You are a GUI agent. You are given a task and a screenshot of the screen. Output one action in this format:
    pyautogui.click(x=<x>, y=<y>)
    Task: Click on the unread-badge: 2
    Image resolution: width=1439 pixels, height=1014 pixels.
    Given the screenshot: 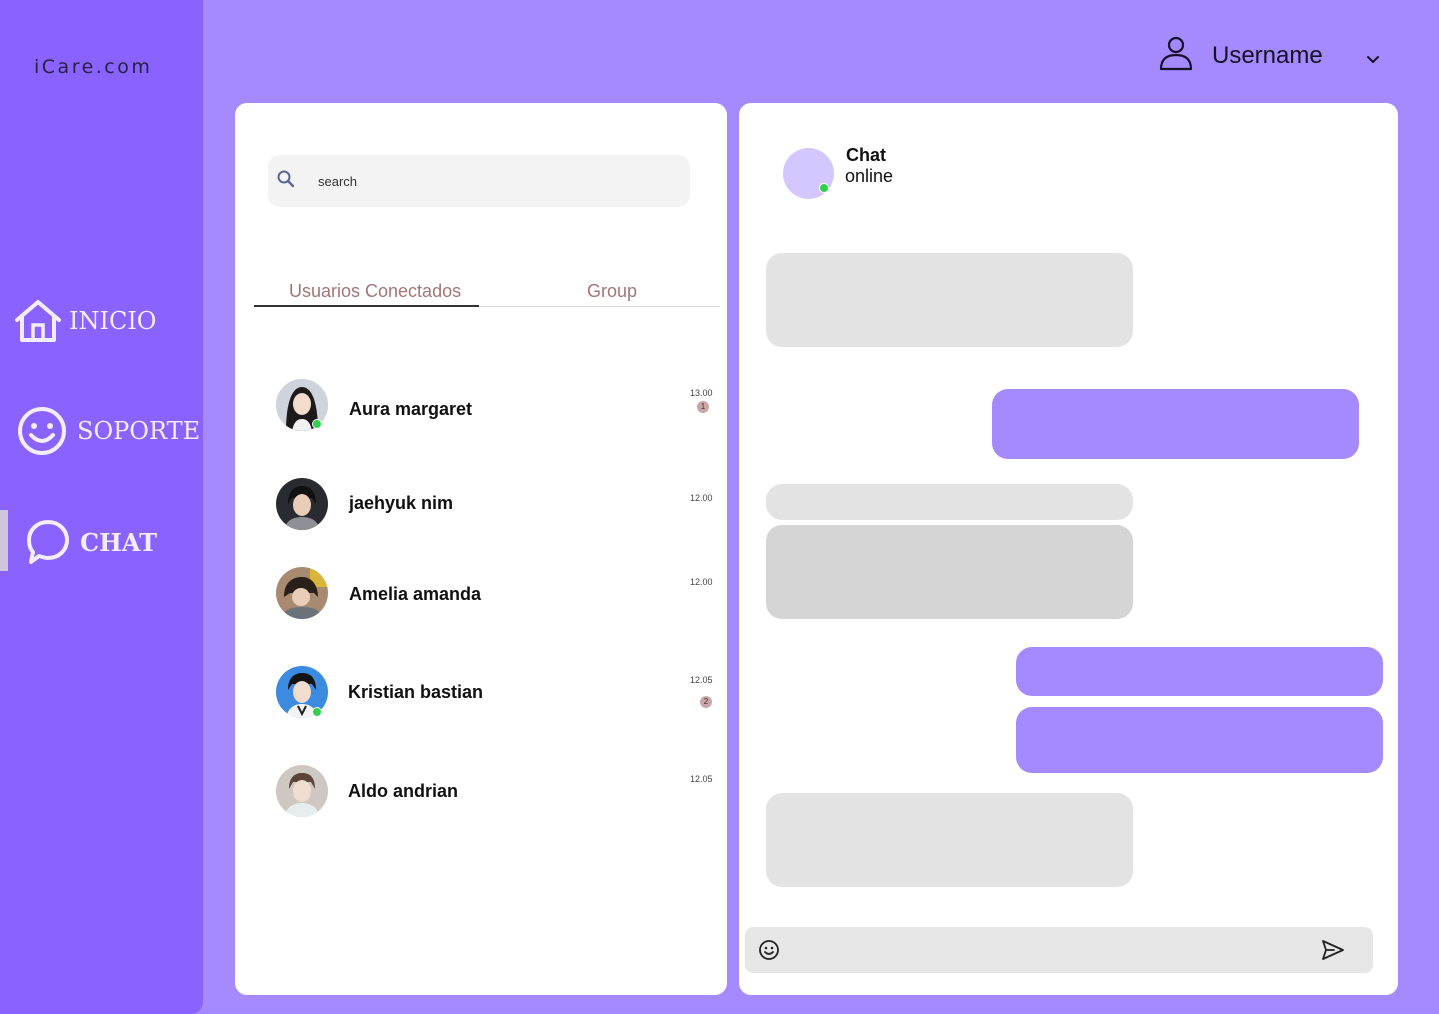 What is the action you would take?
    pyautogui.click(x=706, y=702)
    